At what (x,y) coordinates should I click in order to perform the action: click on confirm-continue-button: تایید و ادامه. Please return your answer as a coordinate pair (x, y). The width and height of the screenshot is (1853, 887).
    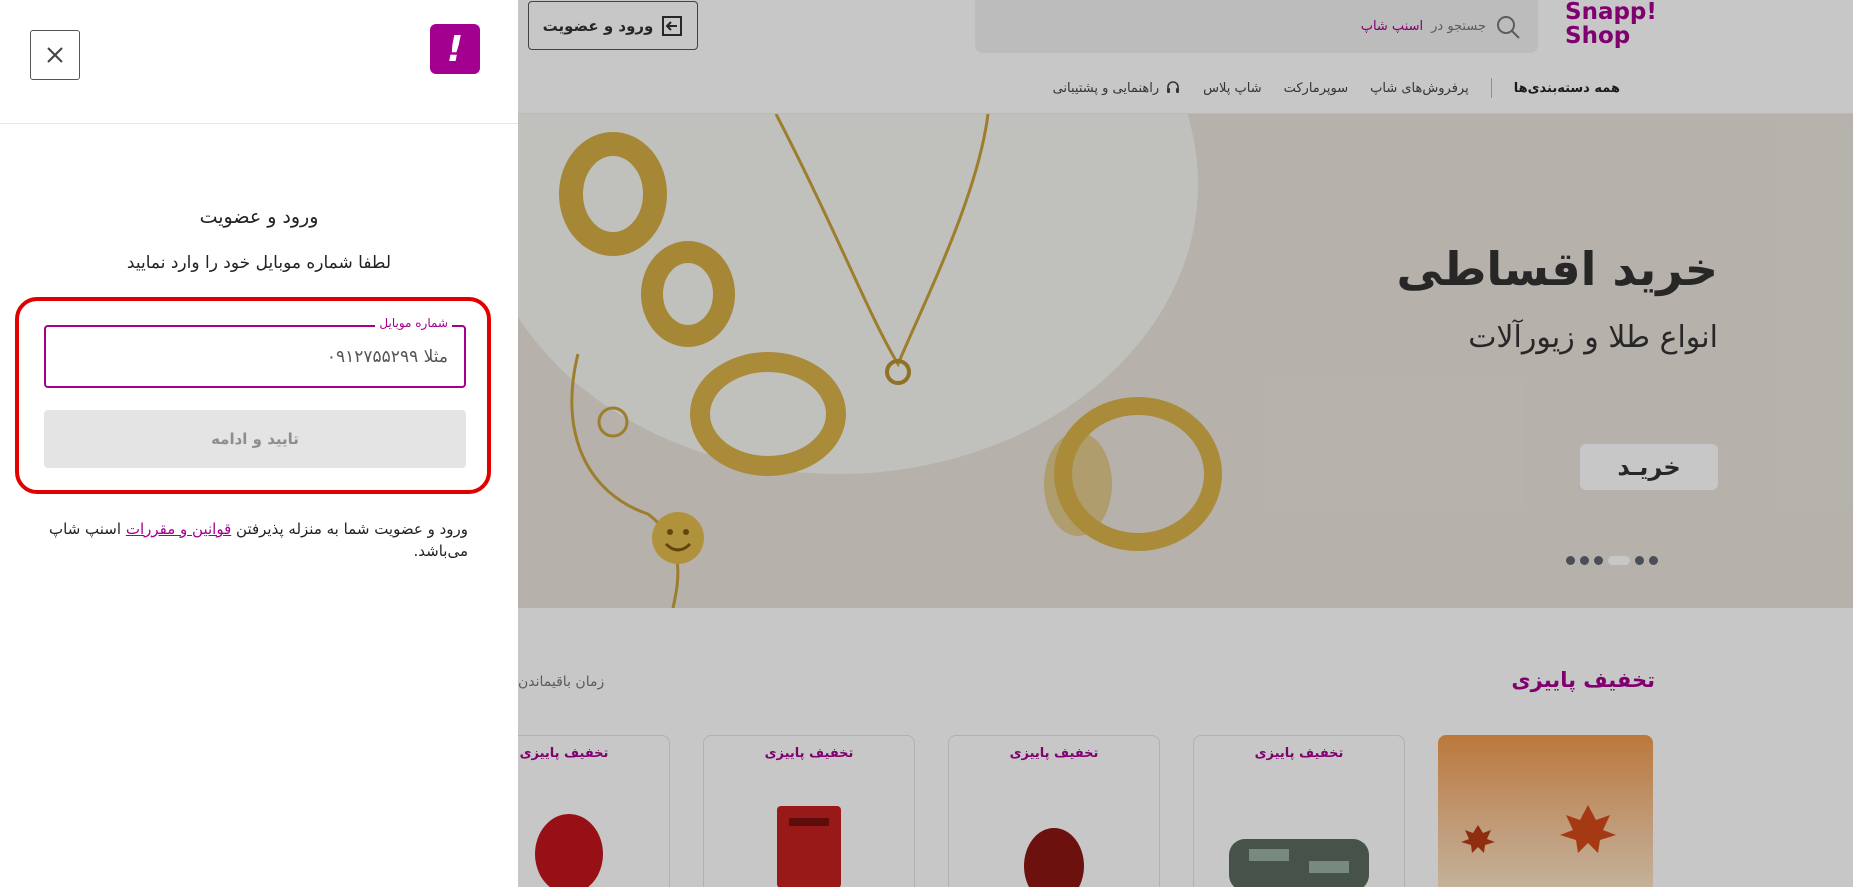
    Looking at the image, I should click on (255, 439).